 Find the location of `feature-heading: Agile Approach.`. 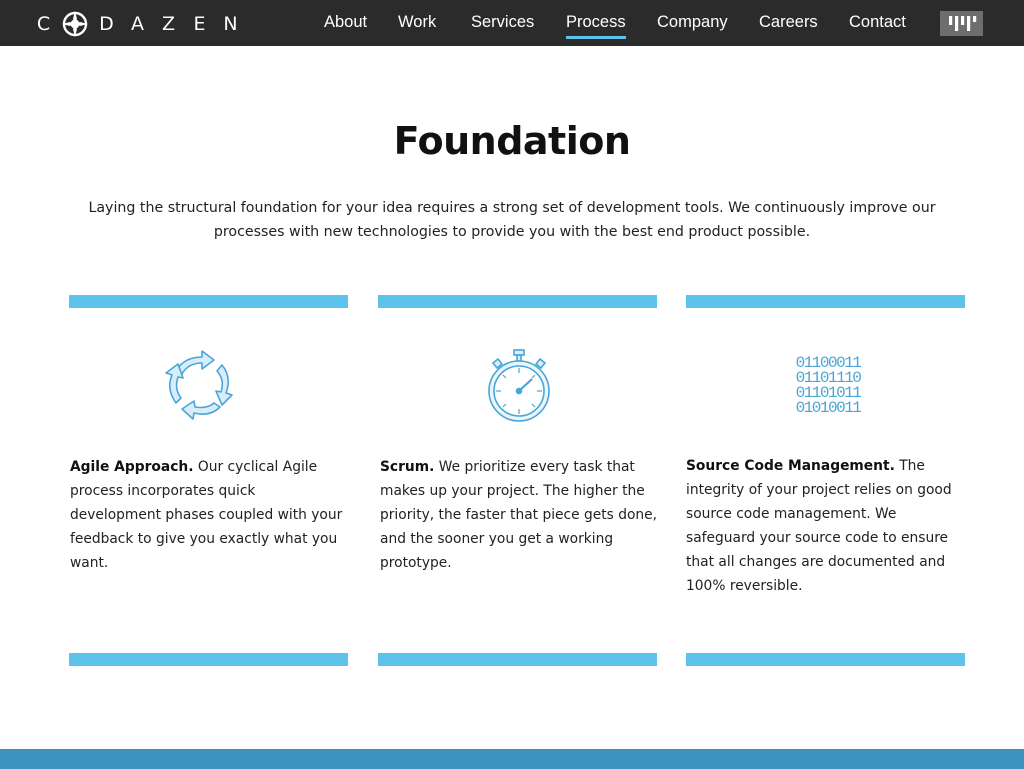

feature-heading: Agile Approach. is located at coordinates (132, 467).